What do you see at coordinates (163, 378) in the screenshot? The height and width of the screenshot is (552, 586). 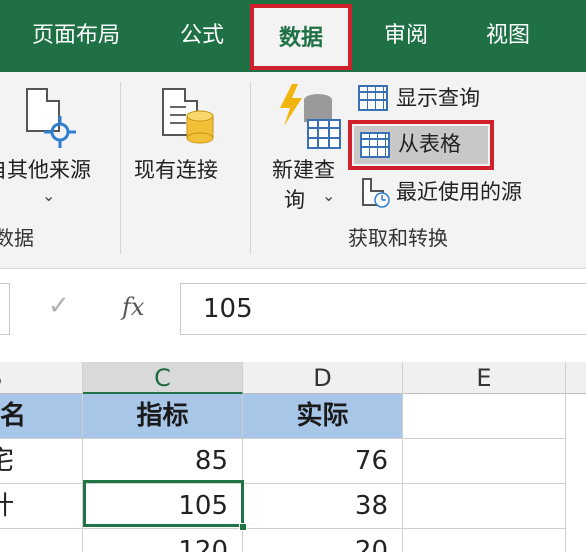 I see `column-header-c: C` at bounding box center [163, 378].